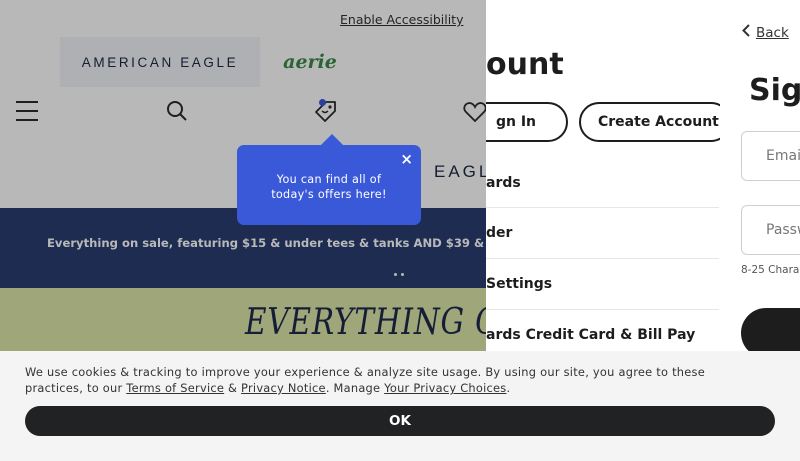 The image size is (800, 461). I want to click on back-link: Back, so click(765, 32).